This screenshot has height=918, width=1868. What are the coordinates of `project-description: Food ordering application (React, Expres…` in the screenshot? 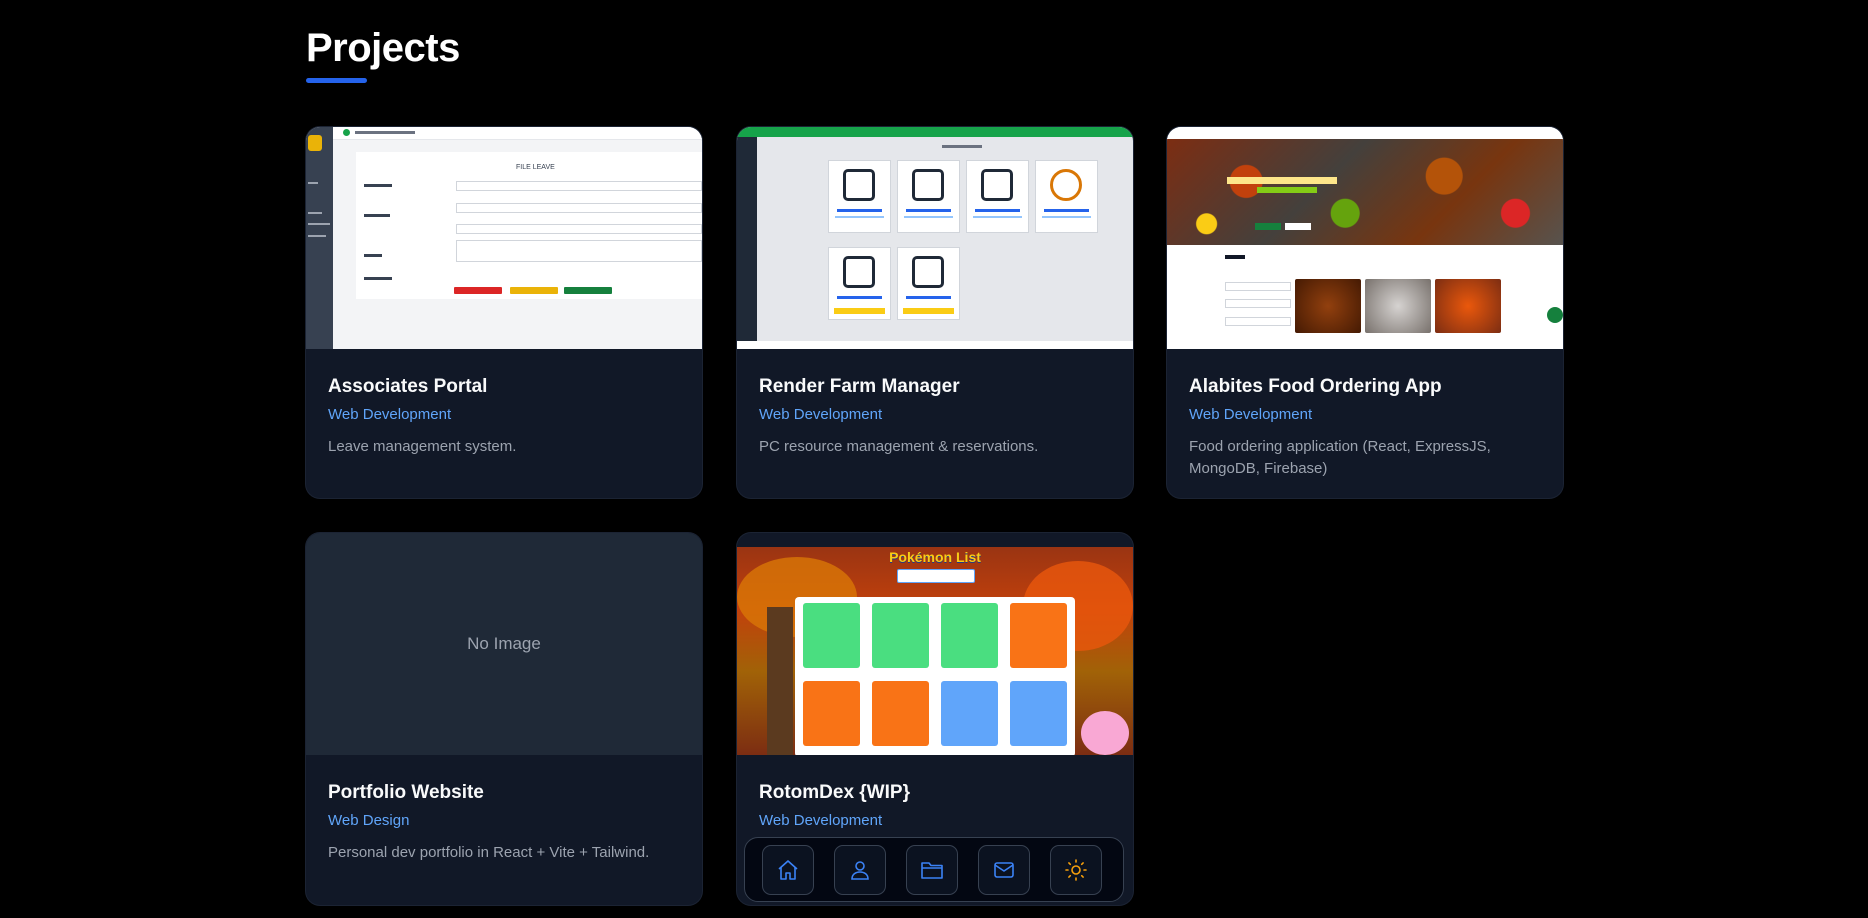 It's located at (1340, 457).